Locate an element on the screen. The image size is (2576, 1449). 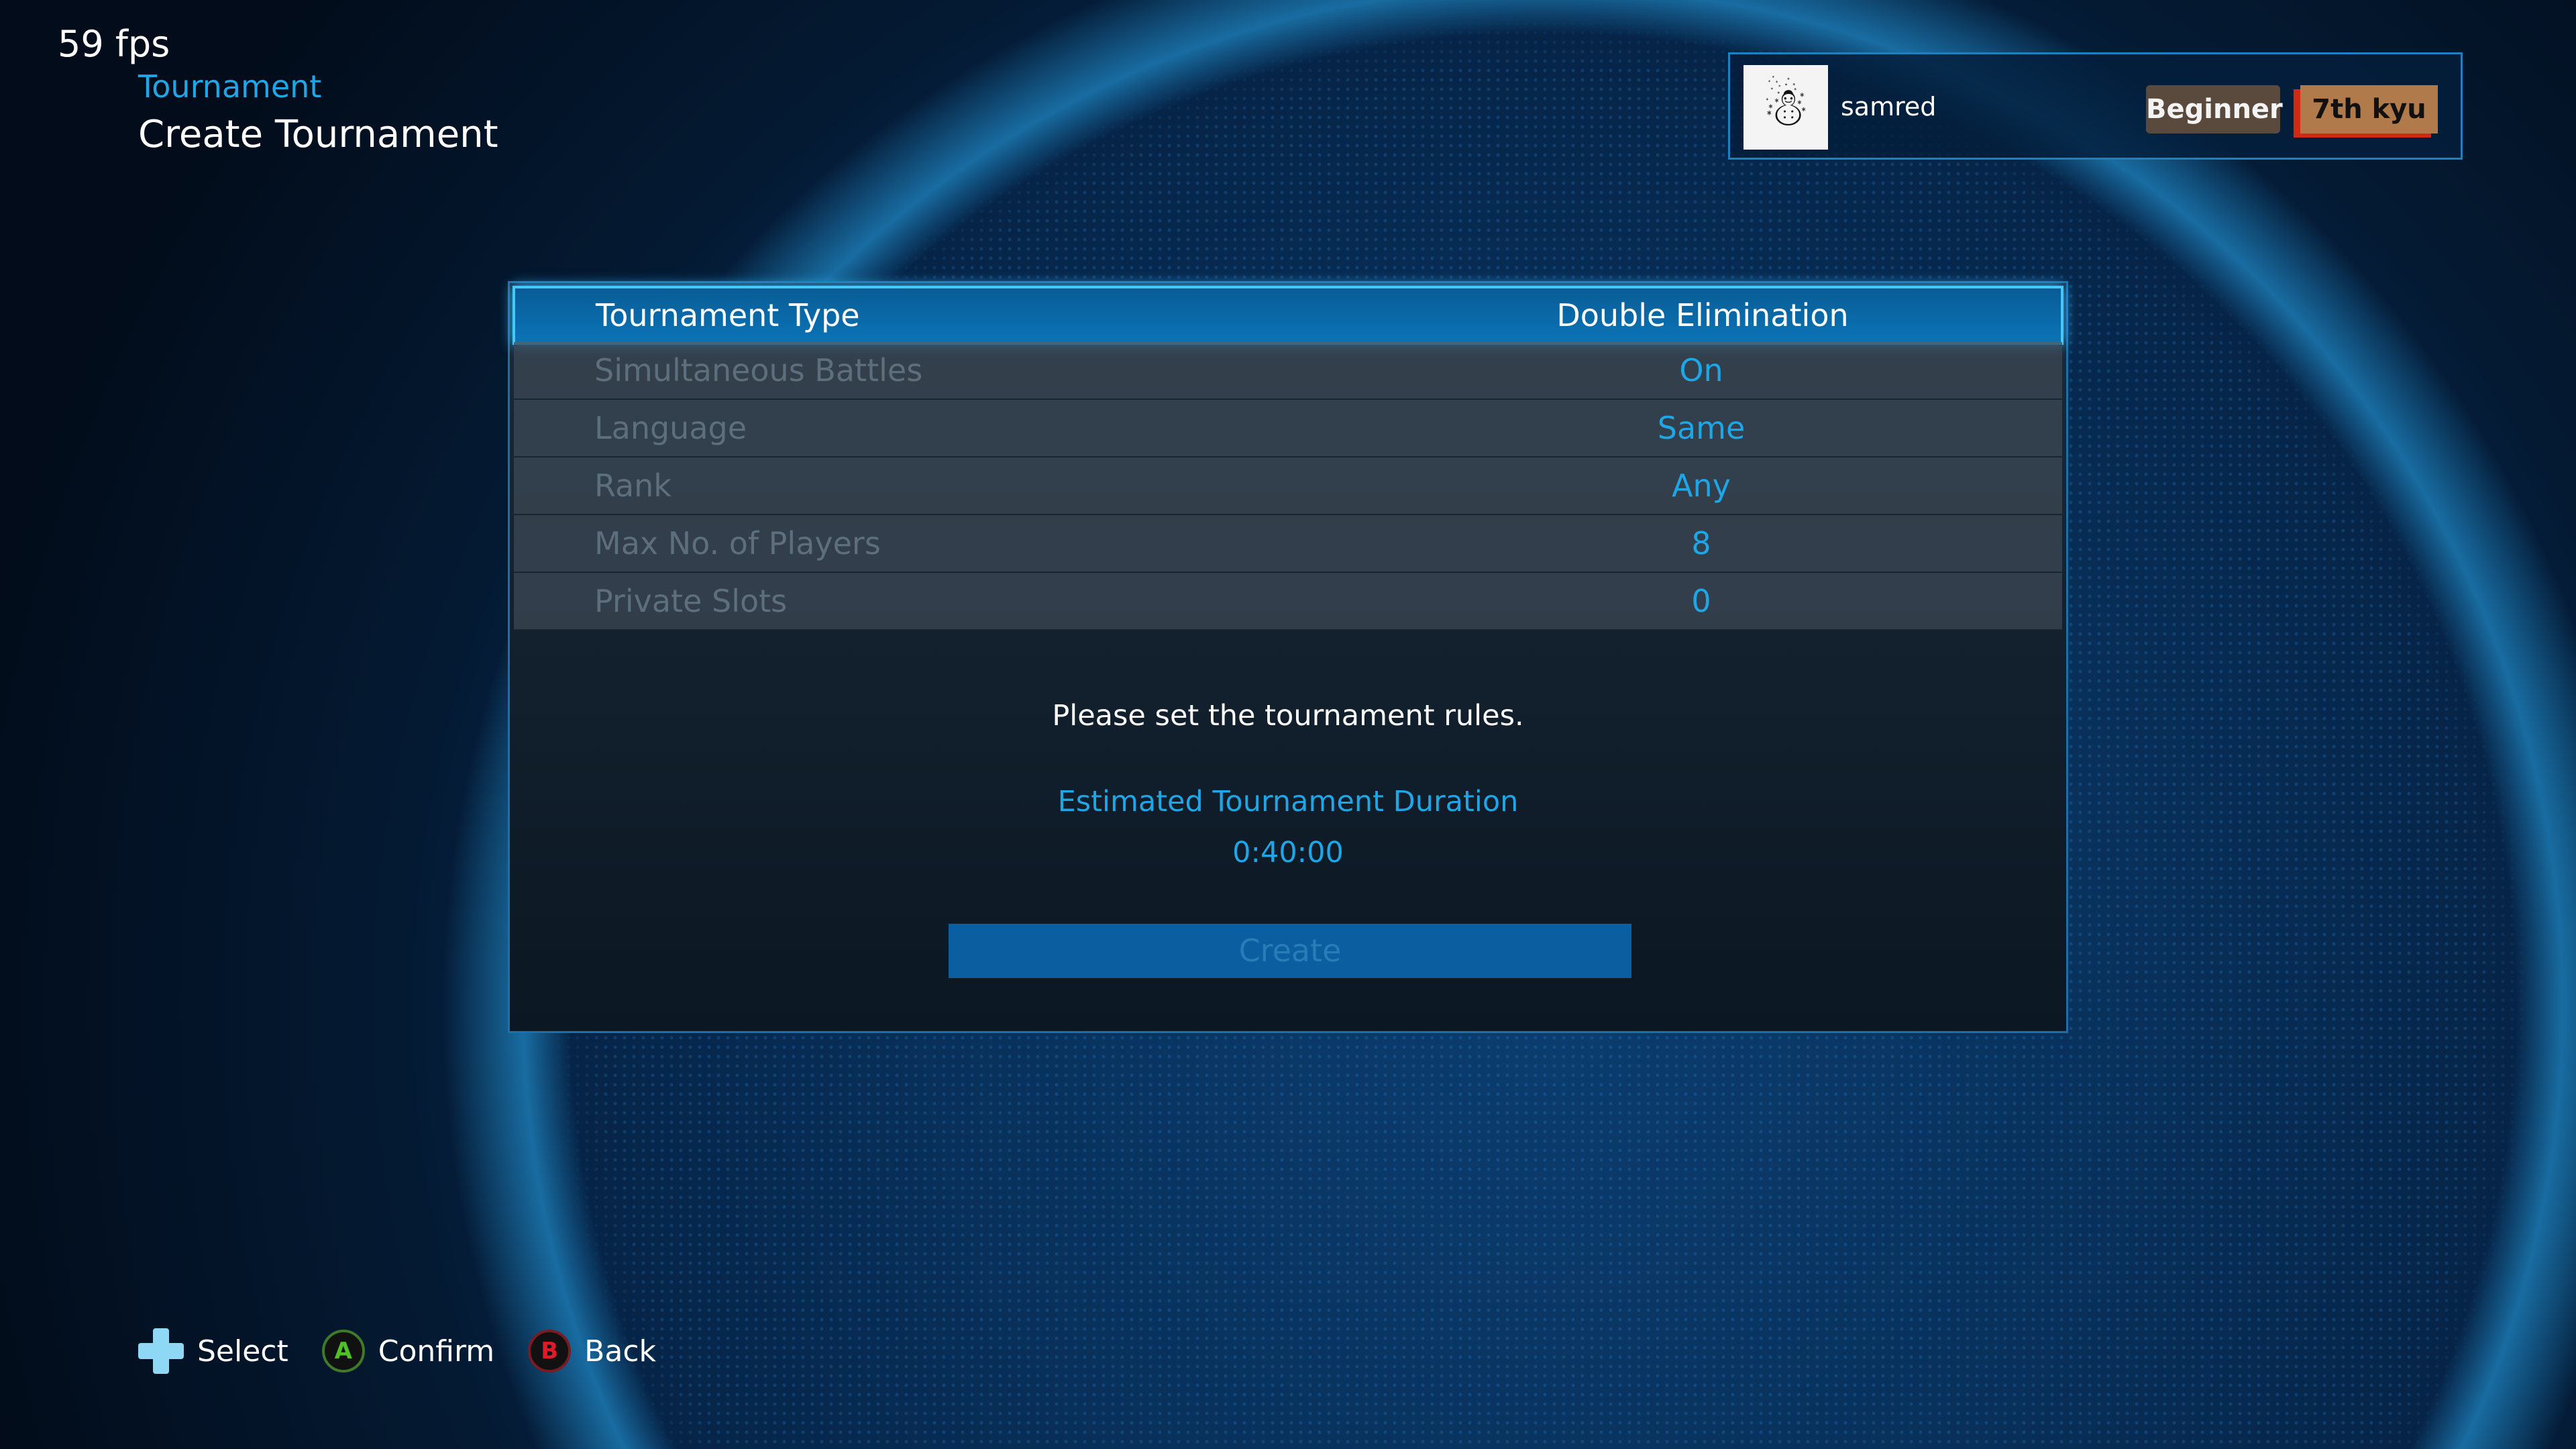
b-button-icon: B is located at coordinates (550, 1351).